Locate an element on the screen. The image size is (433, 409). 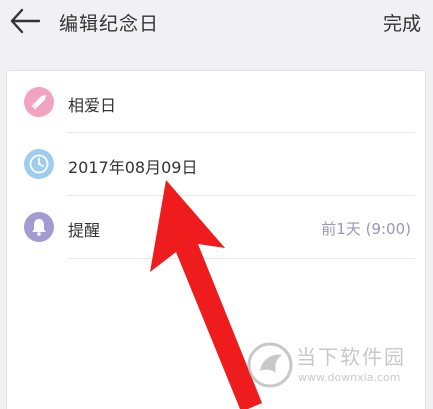
reminder-label: 提醒 is located at coordinates (84, 230).